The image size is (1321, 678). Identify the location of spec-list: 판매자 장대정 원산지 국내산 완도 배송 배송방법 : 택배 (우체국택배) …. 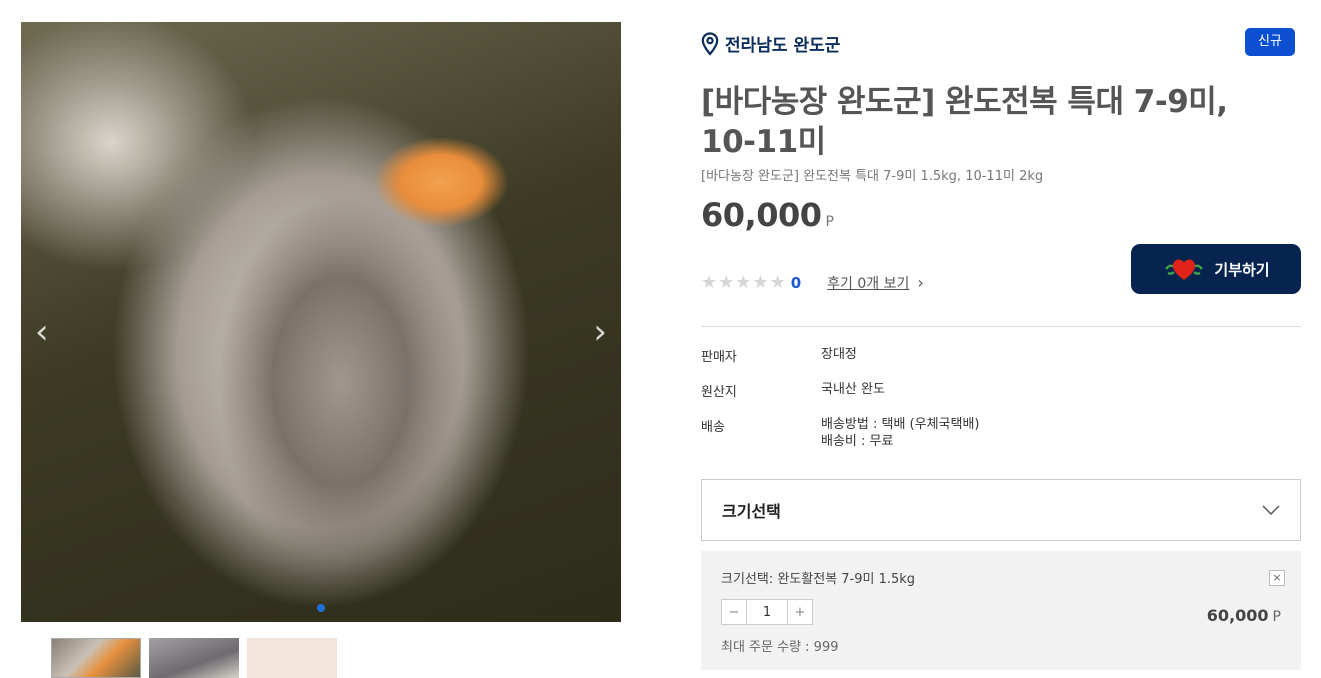
(840, 406).